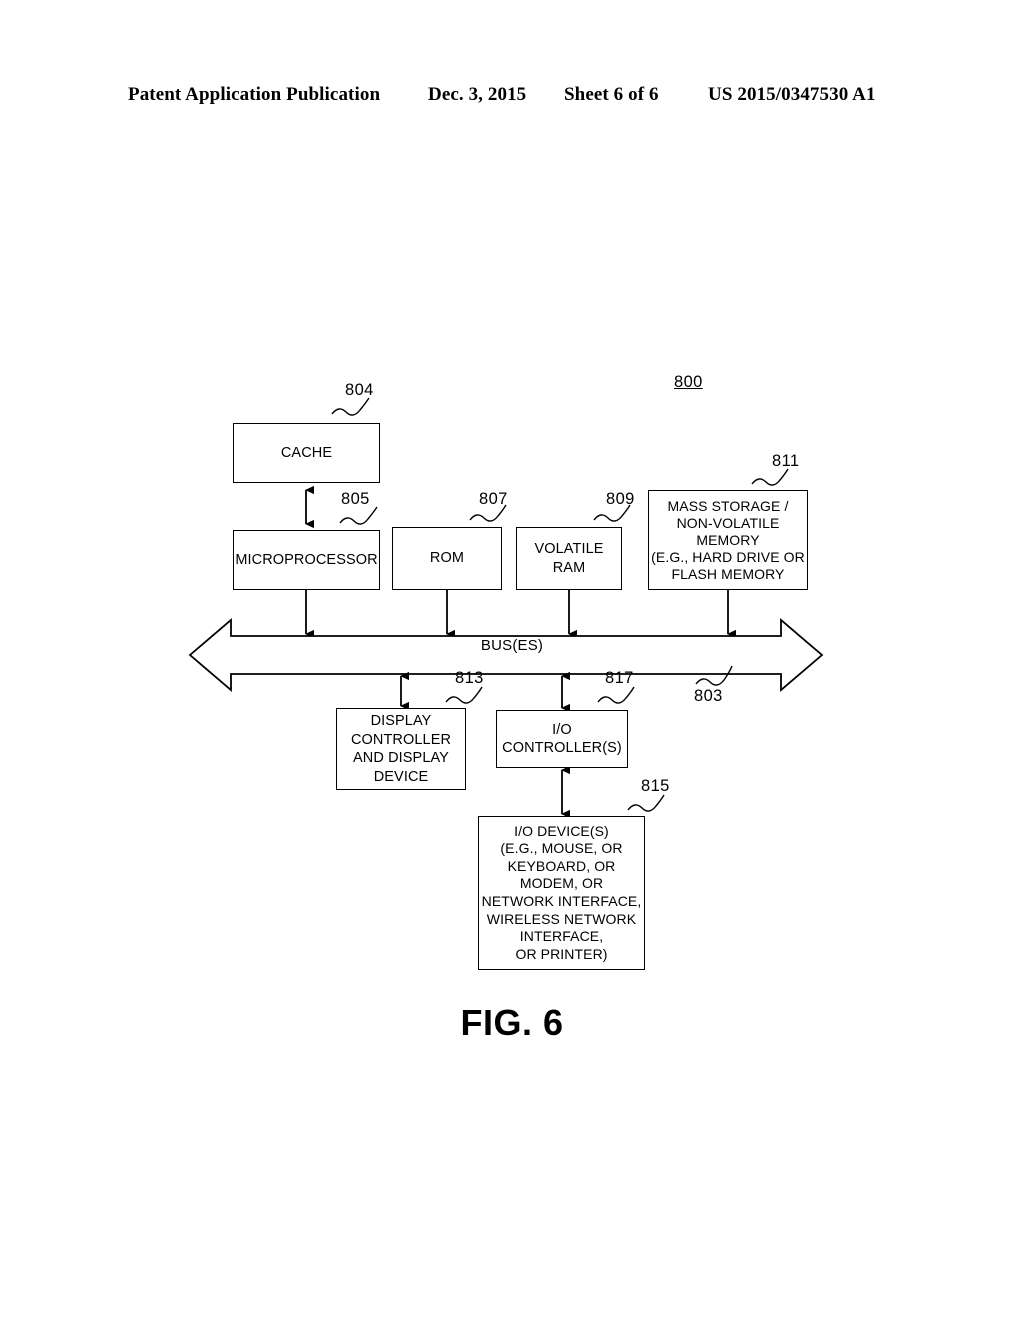 The image size is (1024, 1320). What do you see at coordinates (401, 721) in the screenshot?
I see `block-display-controller-line-1: DISPLAY` at bounding box center [401, 721].